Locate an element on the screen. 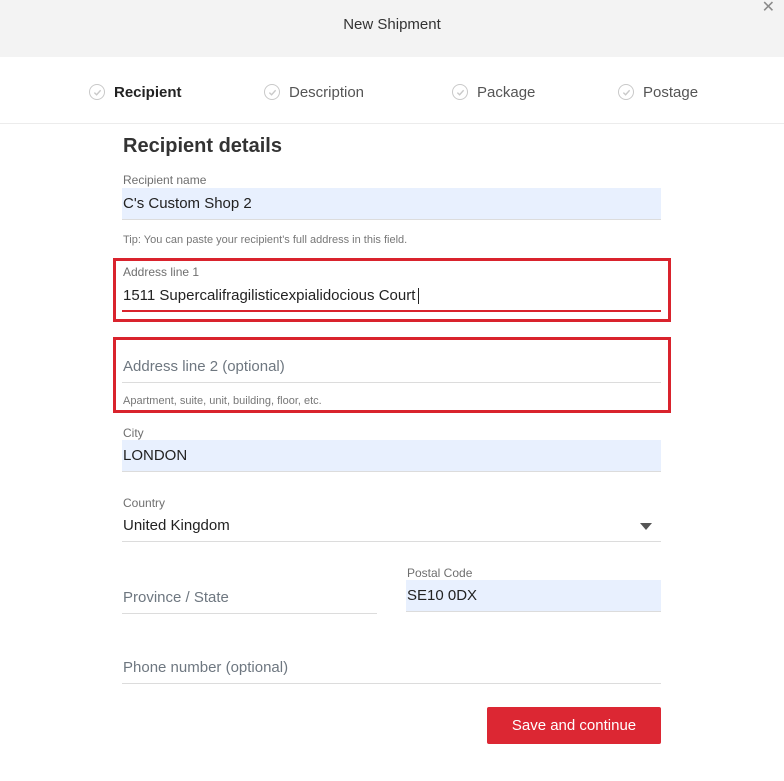 This screenshot has height=781, width=784. province-state-input is located at coordinates (249, 598).